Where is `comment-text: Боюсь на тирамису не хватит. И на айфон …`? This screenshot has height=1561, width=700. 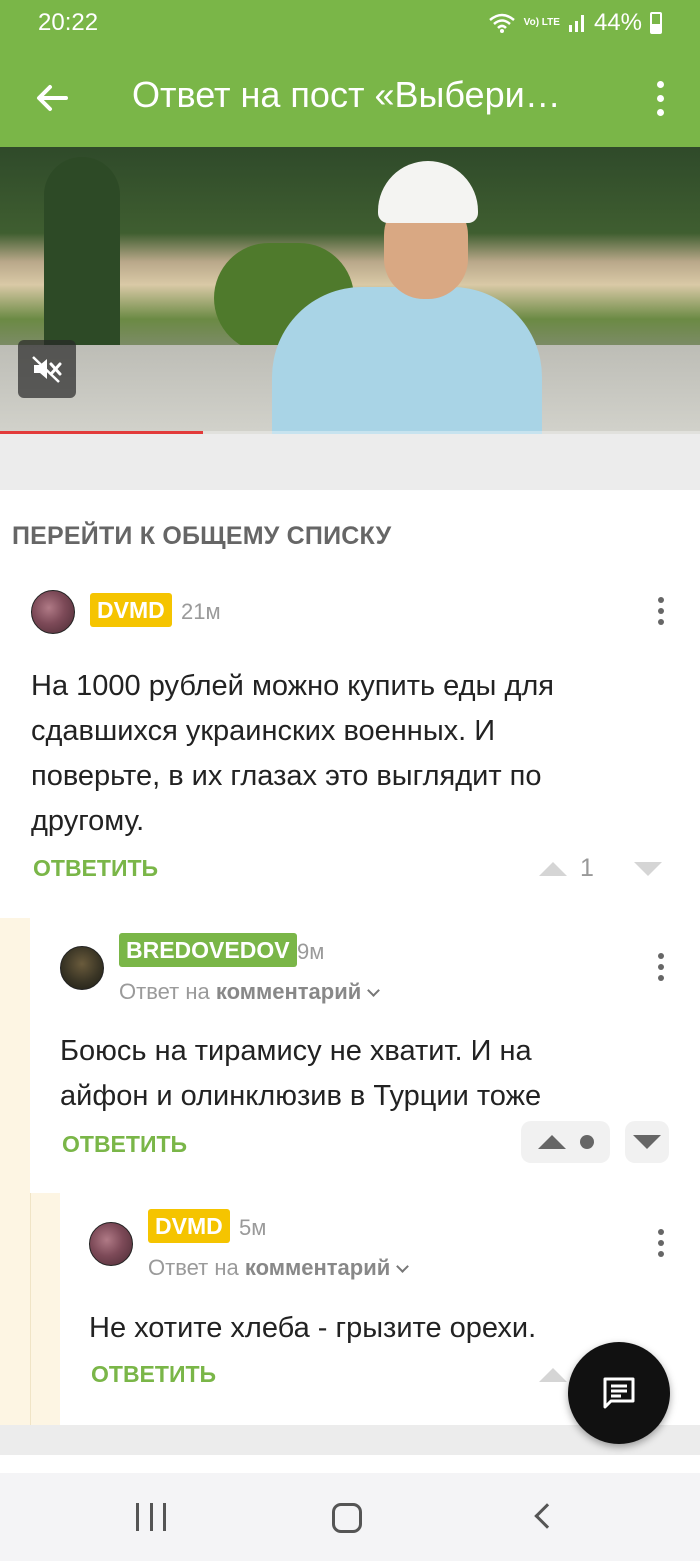 comment-text: Боюсь на тирамису не хватит. И на айфон … is located at coordinates (370, 1074).